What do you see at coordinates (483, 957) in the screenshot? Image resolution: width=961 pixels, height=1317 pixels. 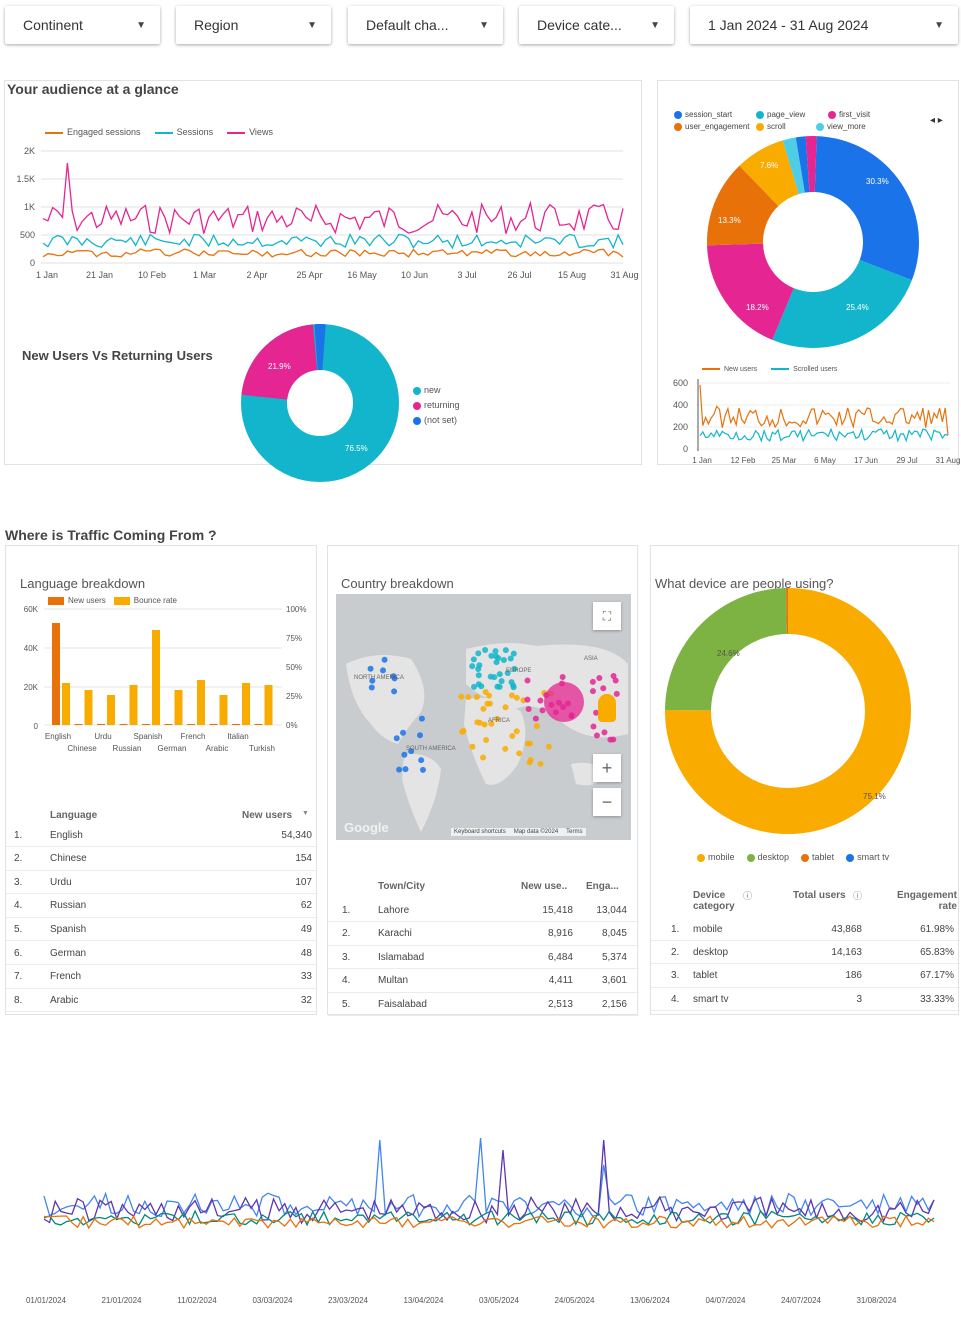 I see `table-row: 3. Islamabad 6,484 5,374` at bounding box center [483, 957].